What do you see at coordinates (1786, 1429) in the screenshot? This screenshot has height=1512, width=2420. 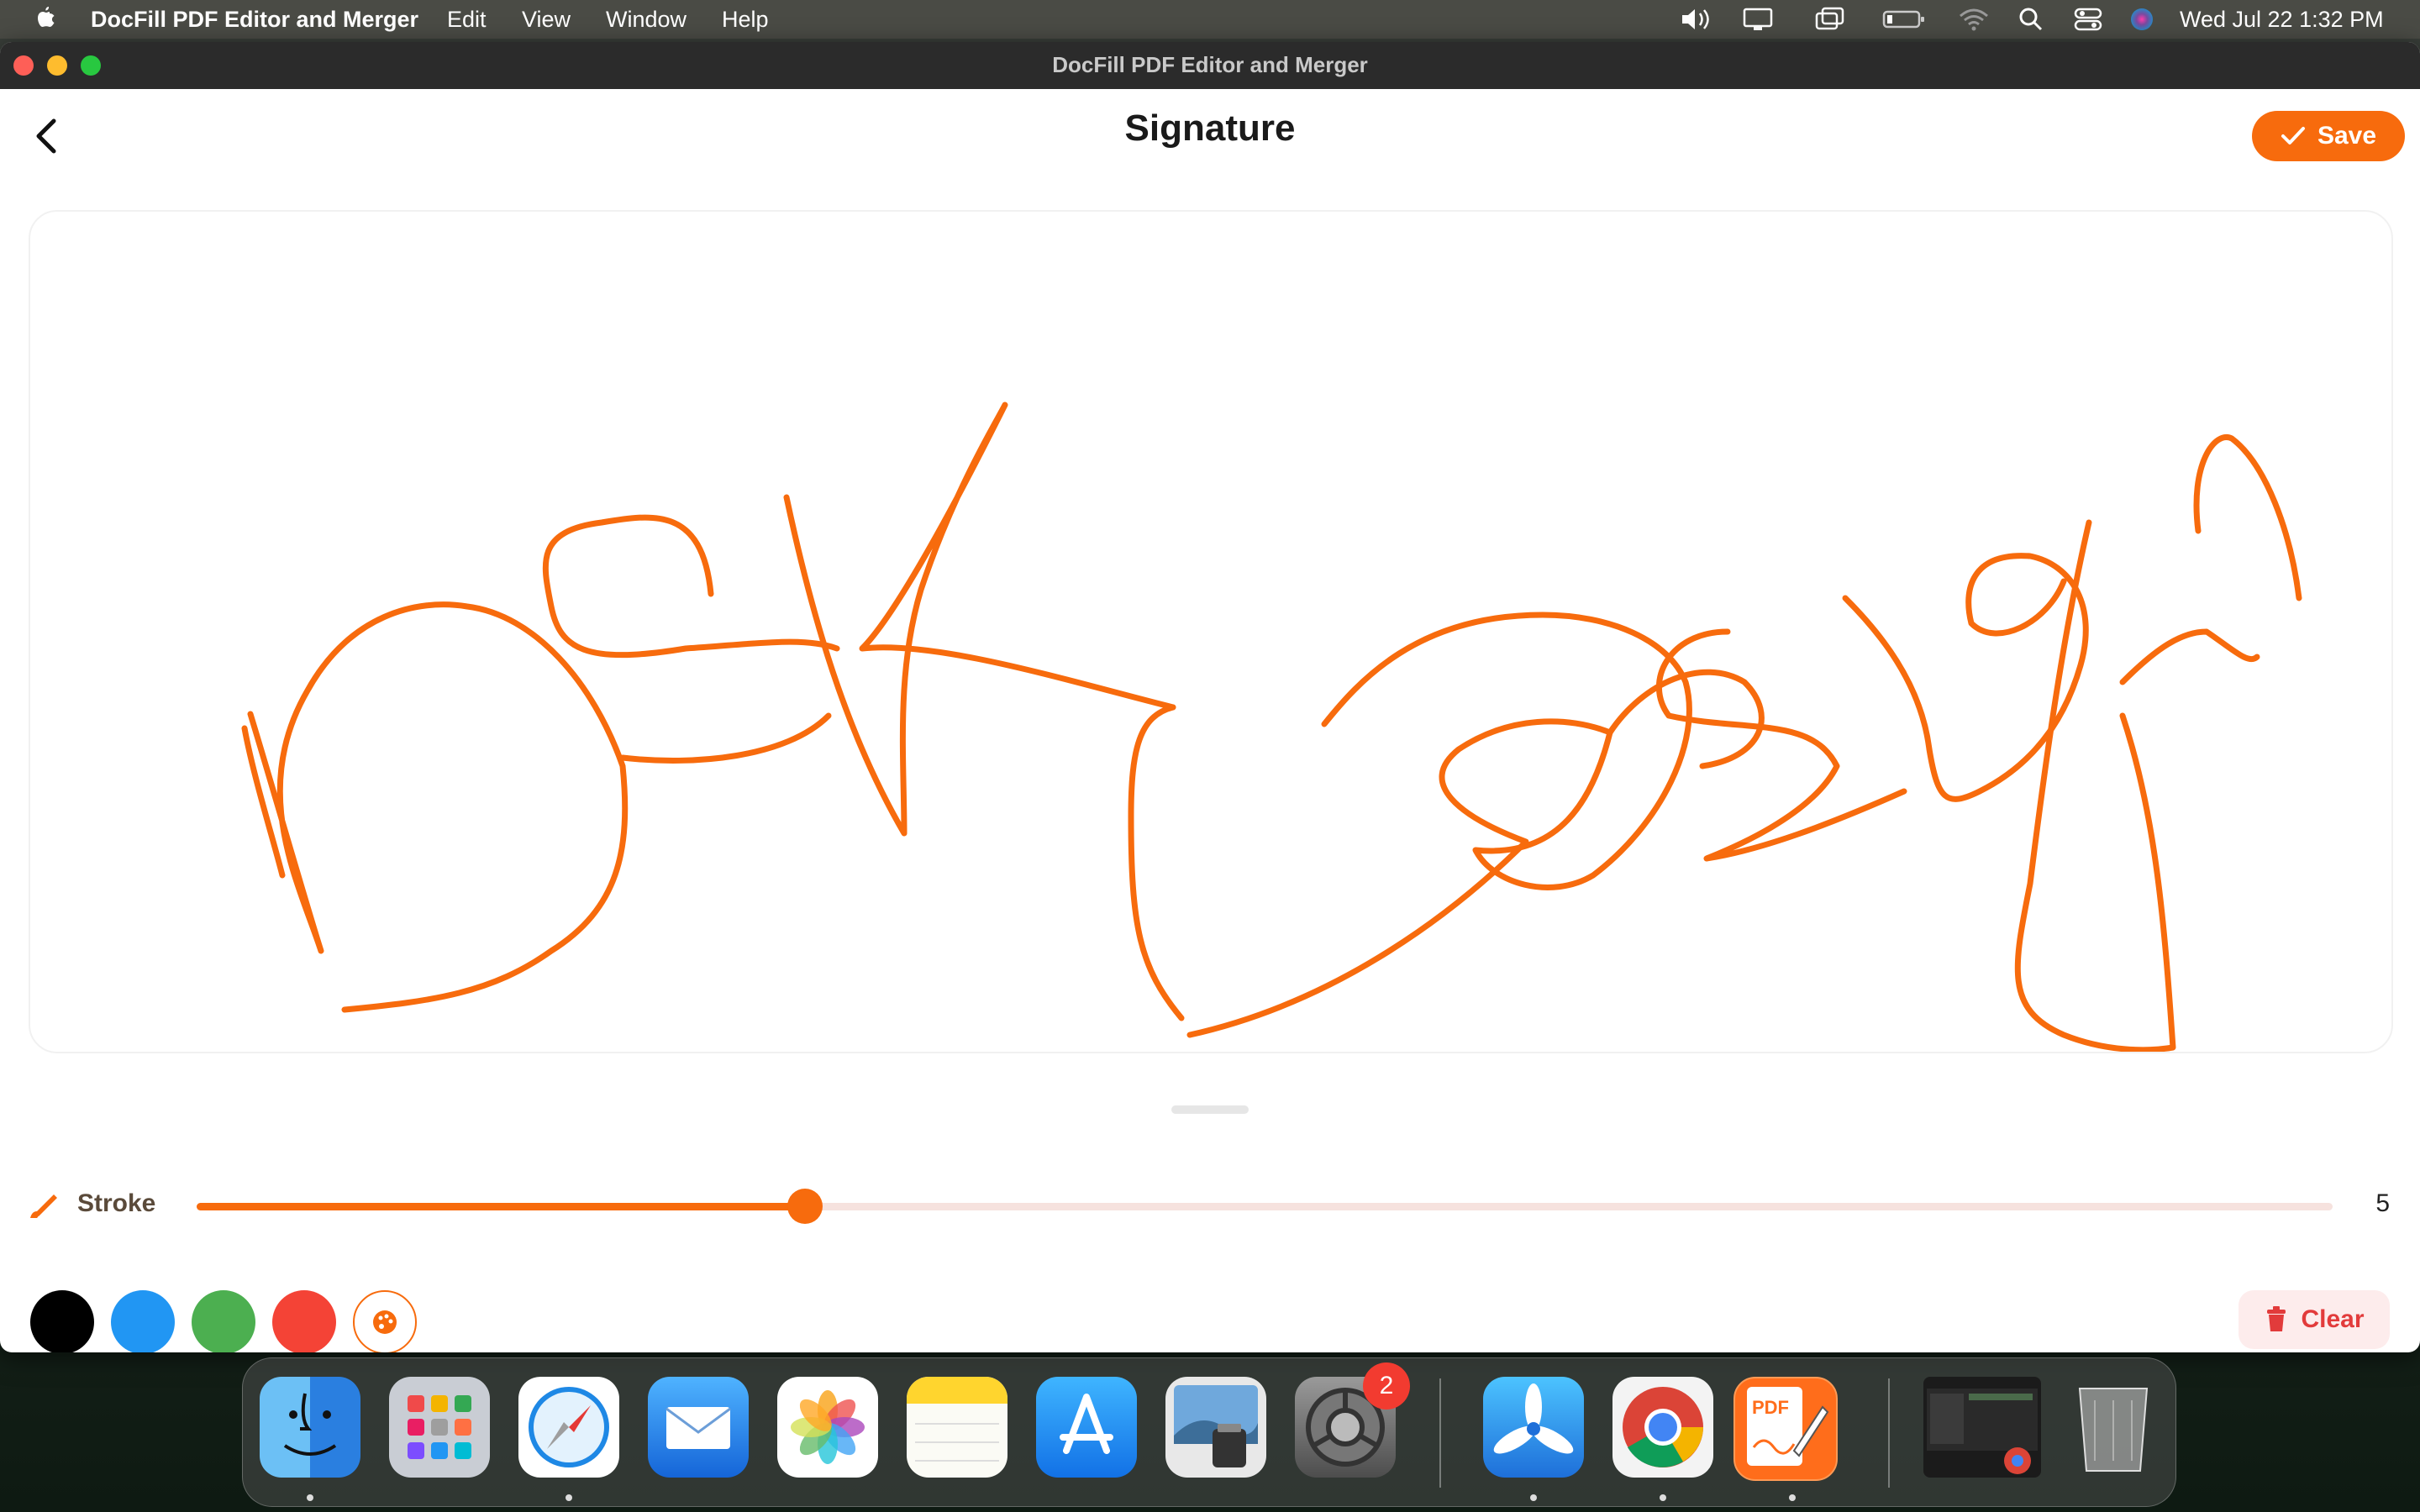 I see `docfill-icon: PDF` at bounding box center [1786, 1429].